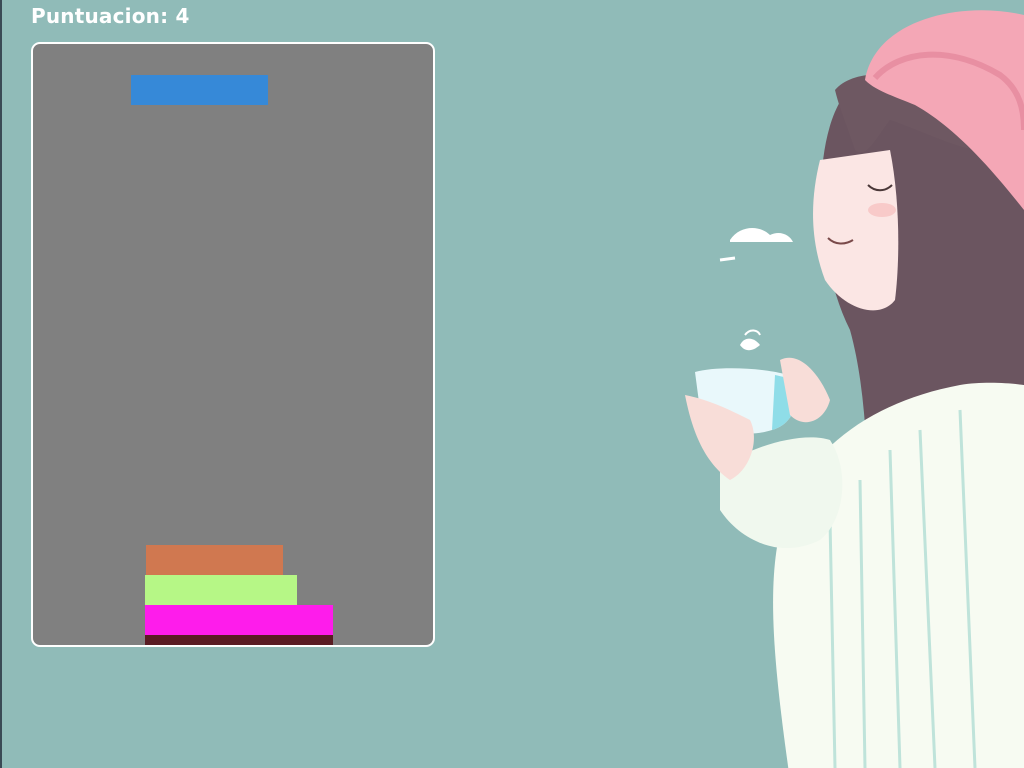  Describe the element at coordinates (199, 90) in the screenshot. I see `falling-block` at that location.